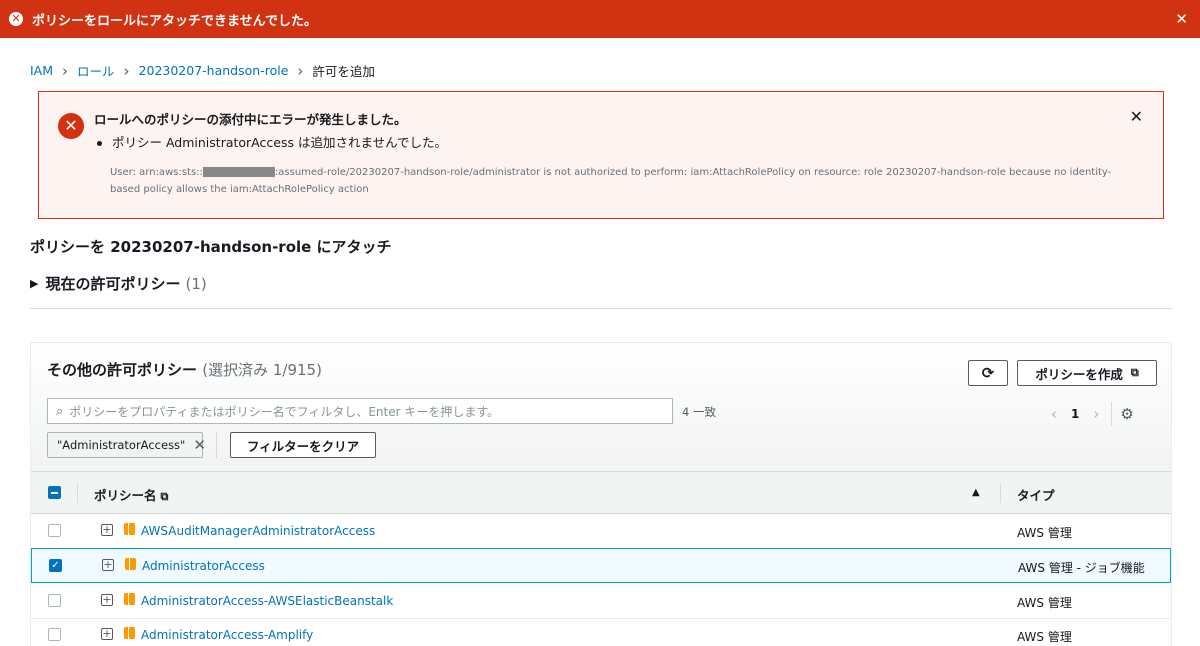 The image size is (1200, 646). I want to click on error-bullet: ポリシー AdministratorAccess は追加されませんでした。, so click(272, 141).